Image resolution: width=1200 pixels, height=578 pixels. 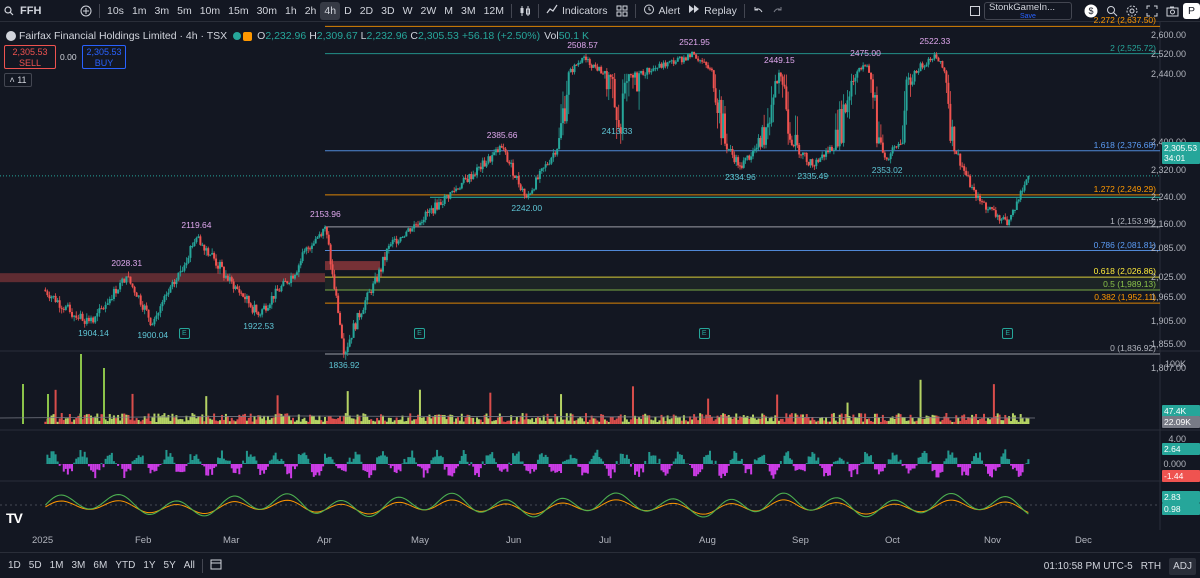 I want to click on timeframe-1h: 1h, so click(x=291, y=11).